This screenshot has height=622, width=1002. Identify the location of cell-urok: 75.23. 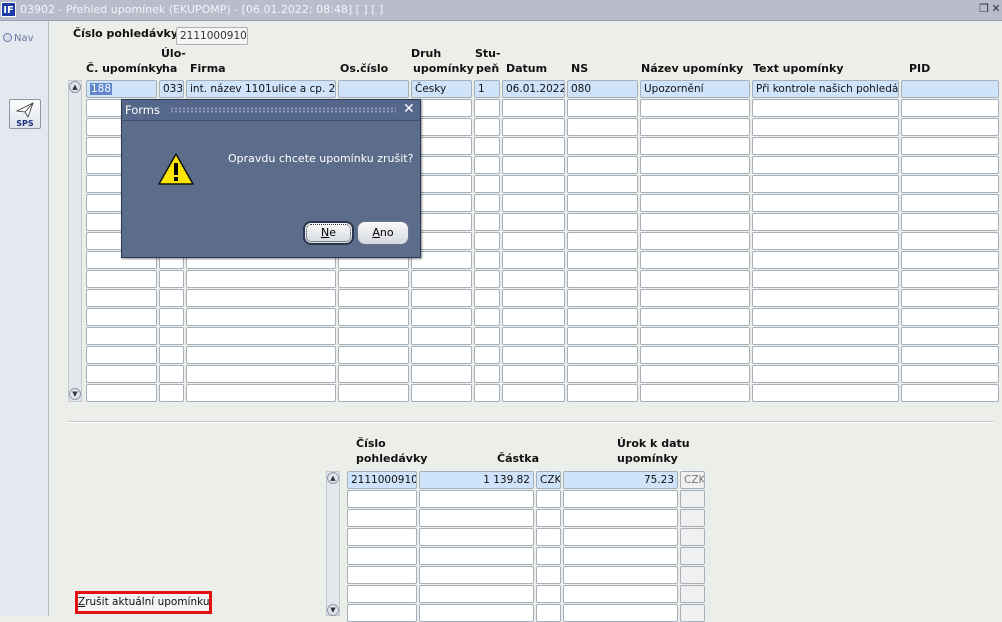
(620, 480).